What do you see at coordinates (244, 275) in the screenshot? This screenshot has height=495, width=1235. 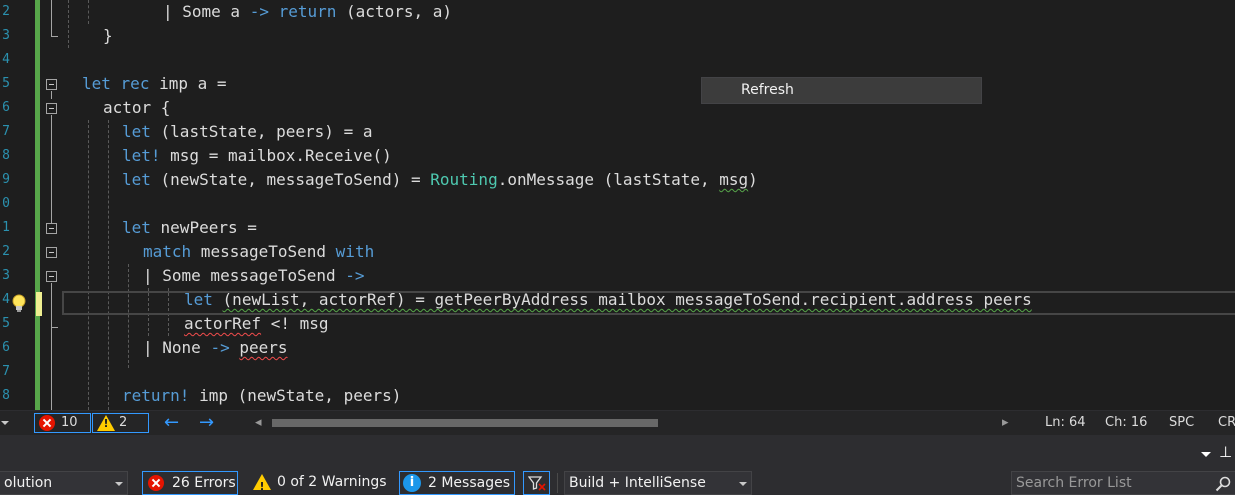 I see `code-token: | Some messageToSend` at bounding box center [244, 275].